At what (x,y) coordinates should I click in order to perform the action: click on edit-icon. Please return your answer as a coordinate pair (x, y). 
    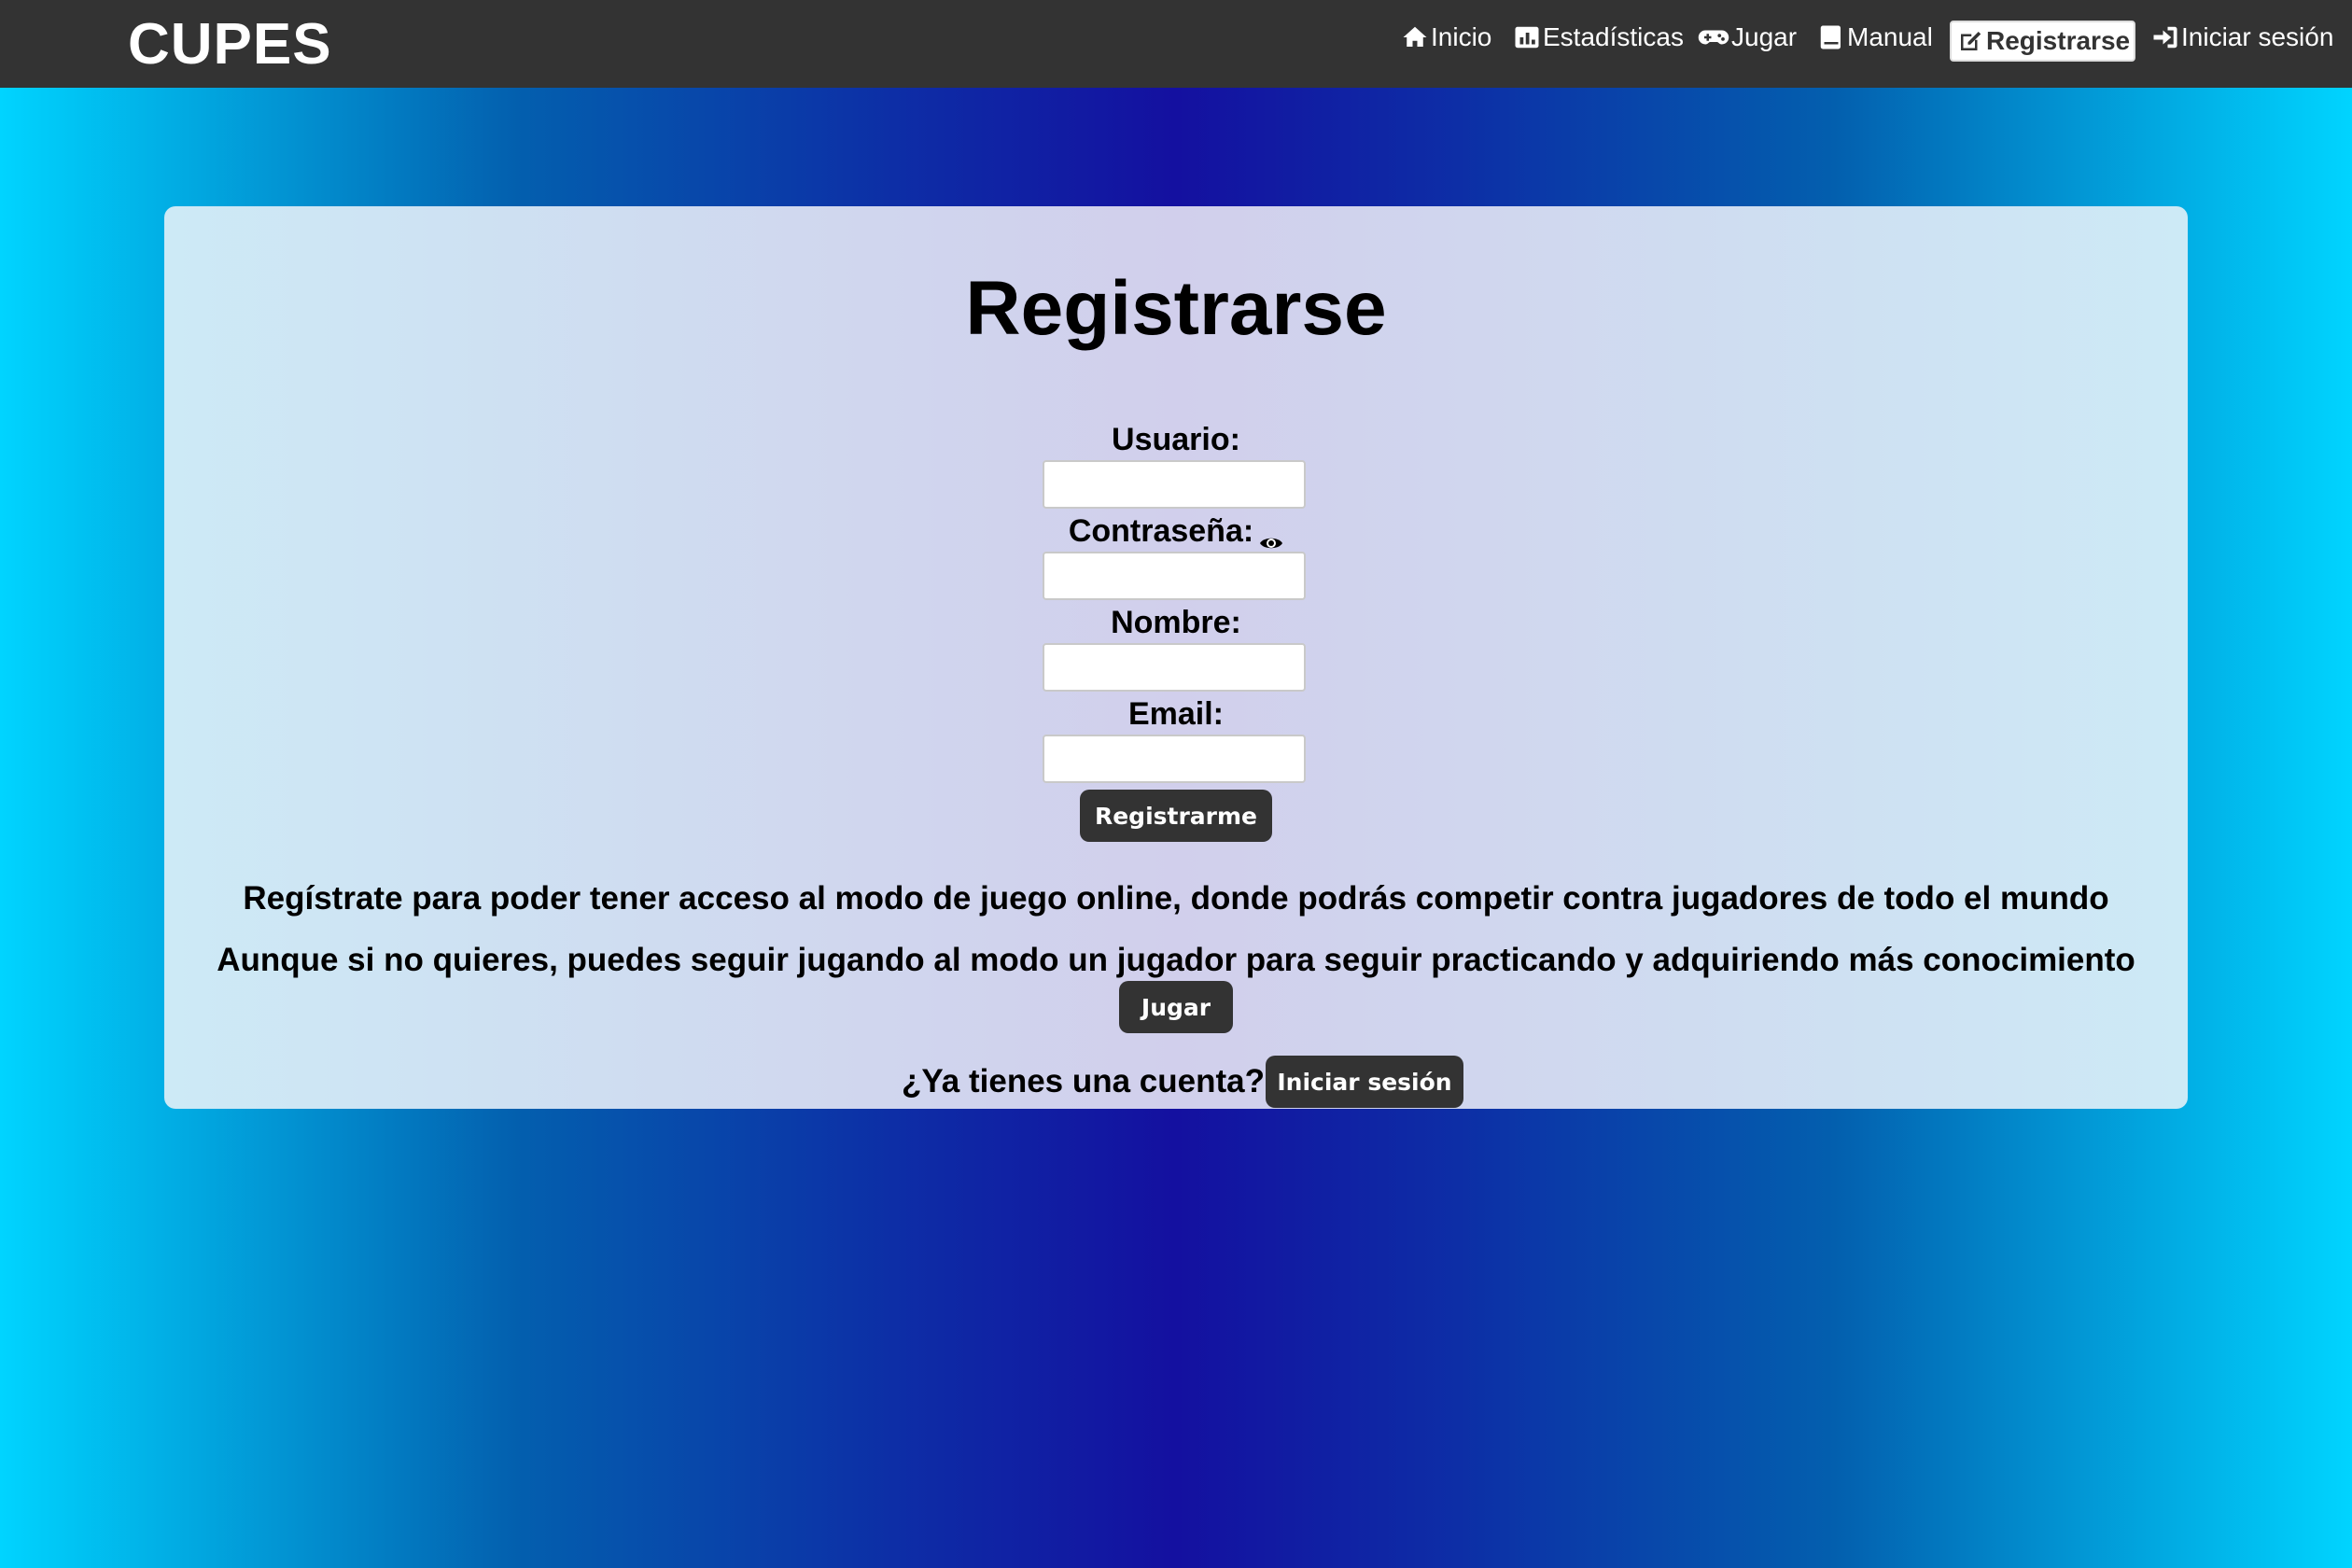
    Looking at the image, I should click on (1970, 41).